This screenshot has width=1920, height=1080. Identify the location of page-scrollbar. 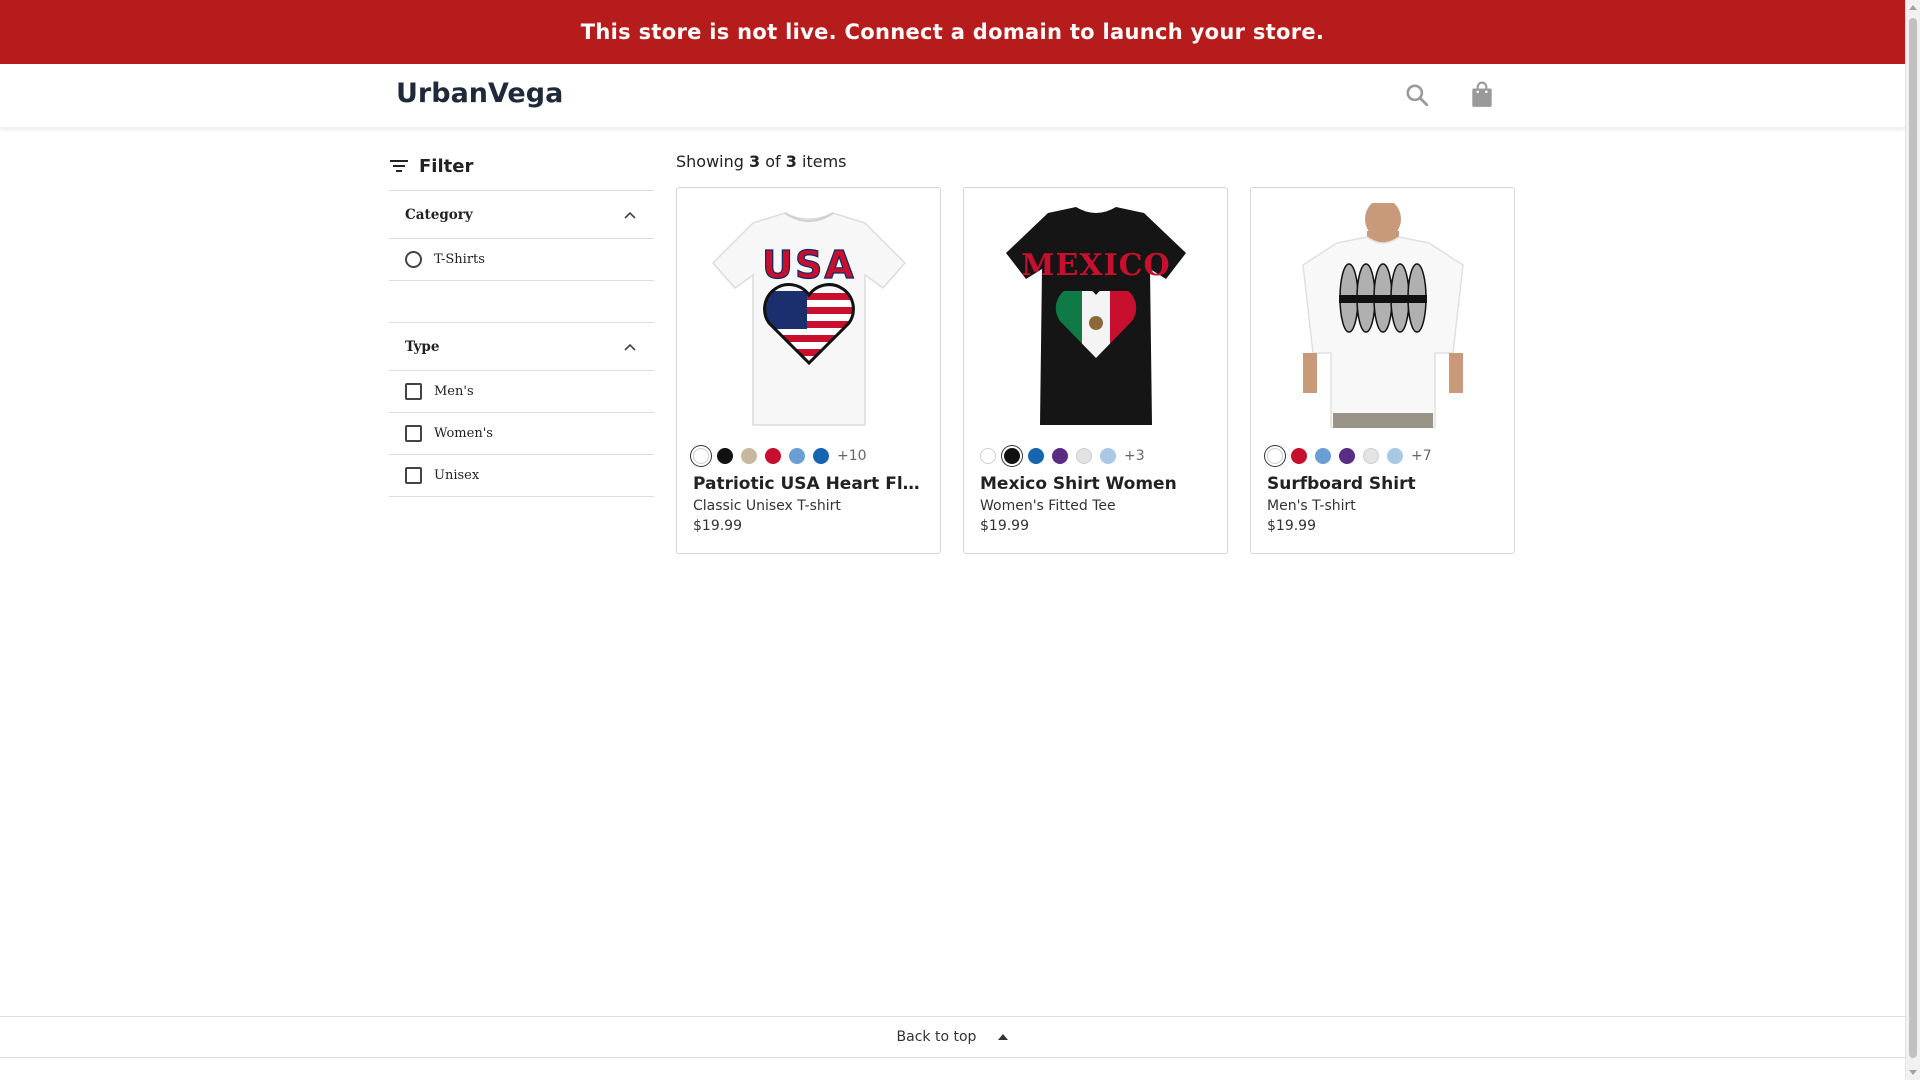
(1912, 540).